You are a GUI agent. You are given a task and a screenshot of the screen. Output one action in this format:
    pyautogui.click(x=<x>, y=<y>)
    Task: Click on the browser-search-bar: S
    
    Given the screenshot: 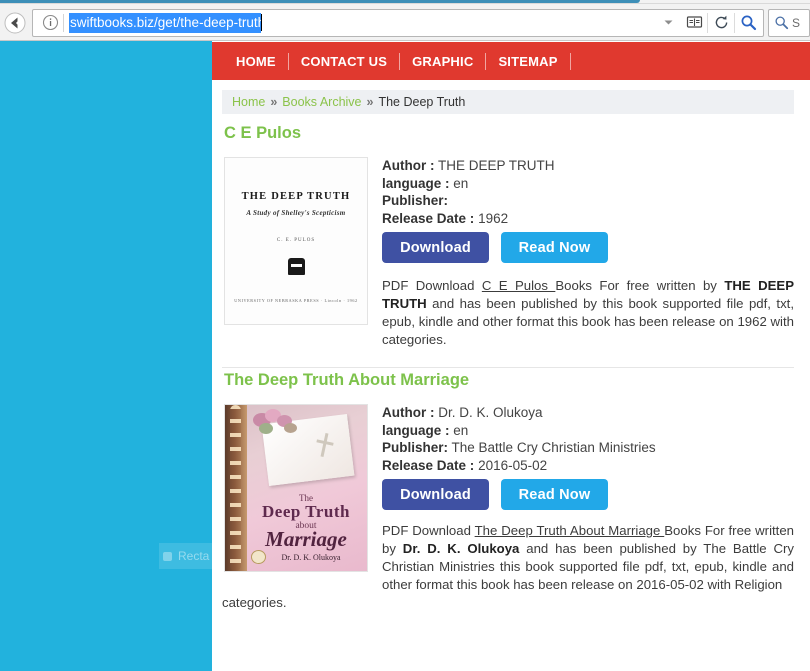 What is the action you would take?
    pyautogui.click(x=789, y=22)
    